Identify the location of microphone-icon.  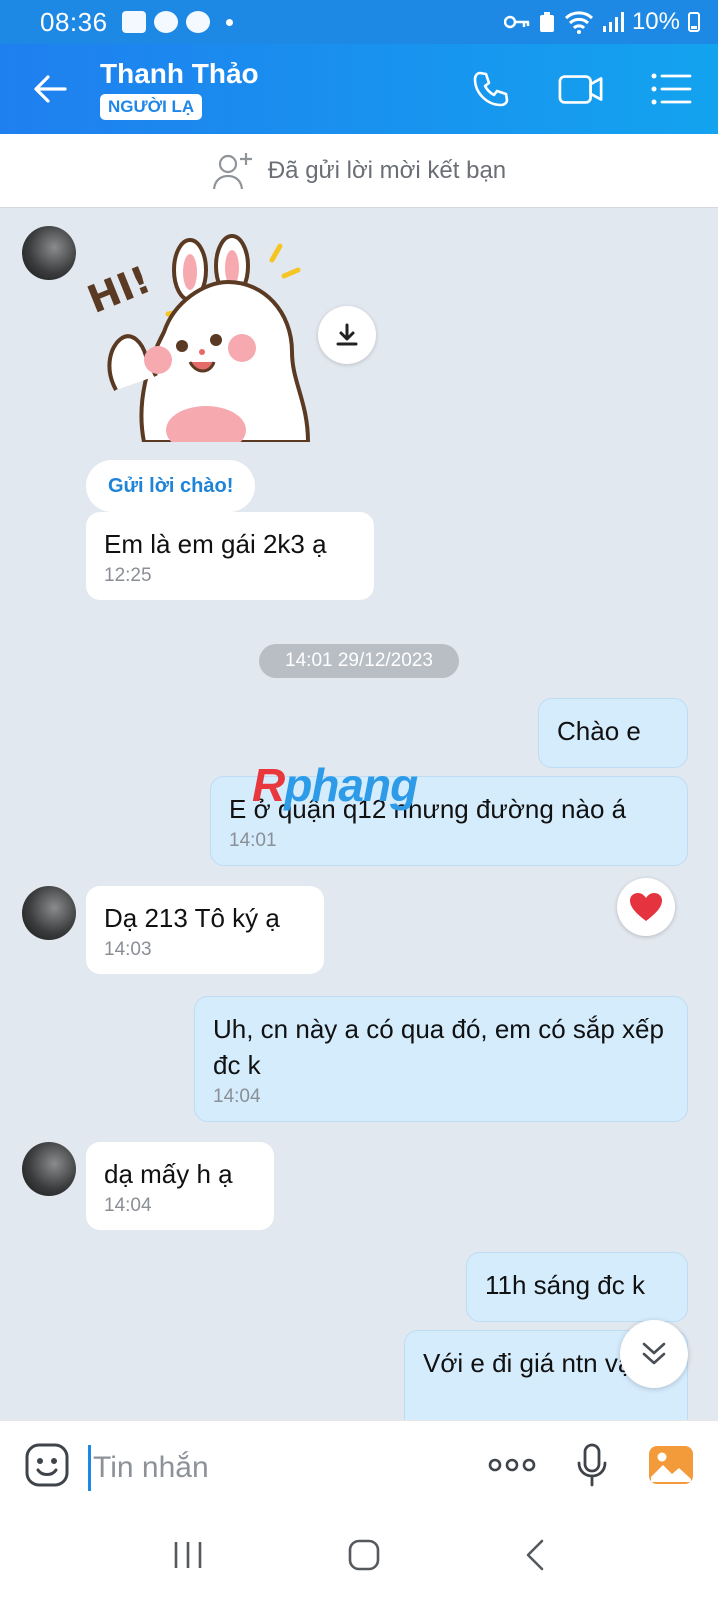
(592, 1465).